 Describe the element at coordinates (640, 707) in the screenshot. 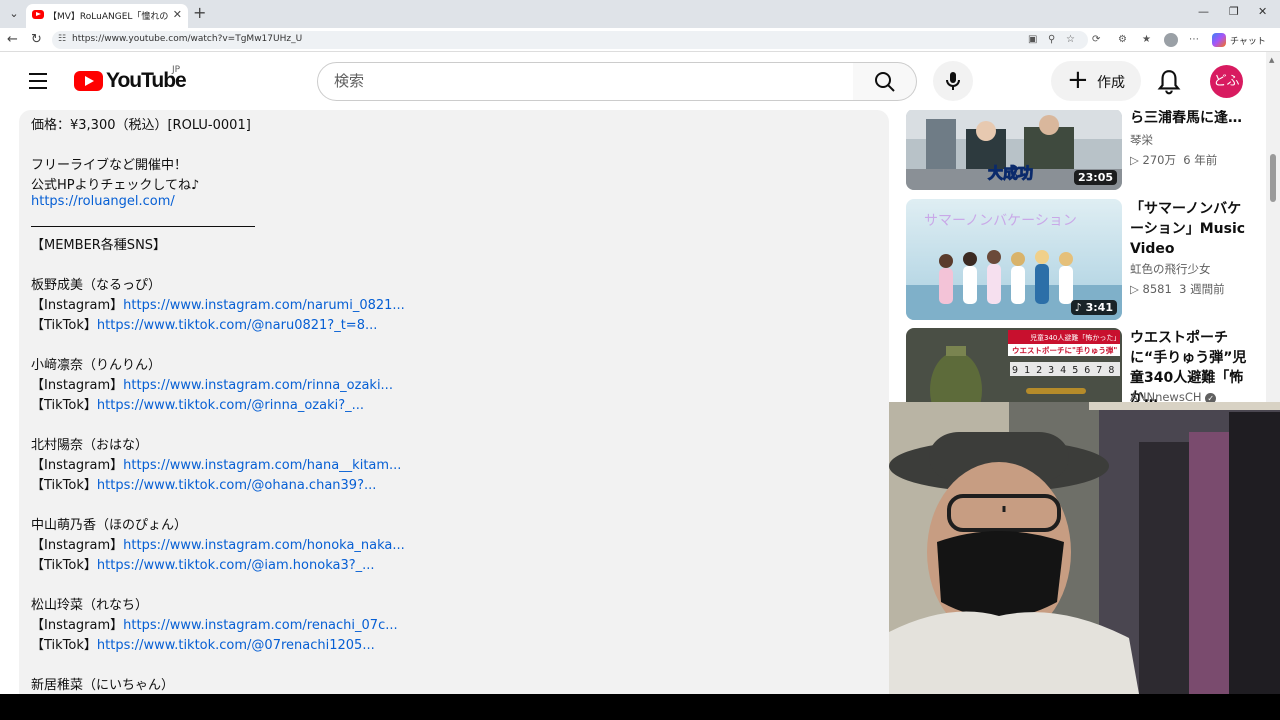

I see `bottom-black-bar` at that location.